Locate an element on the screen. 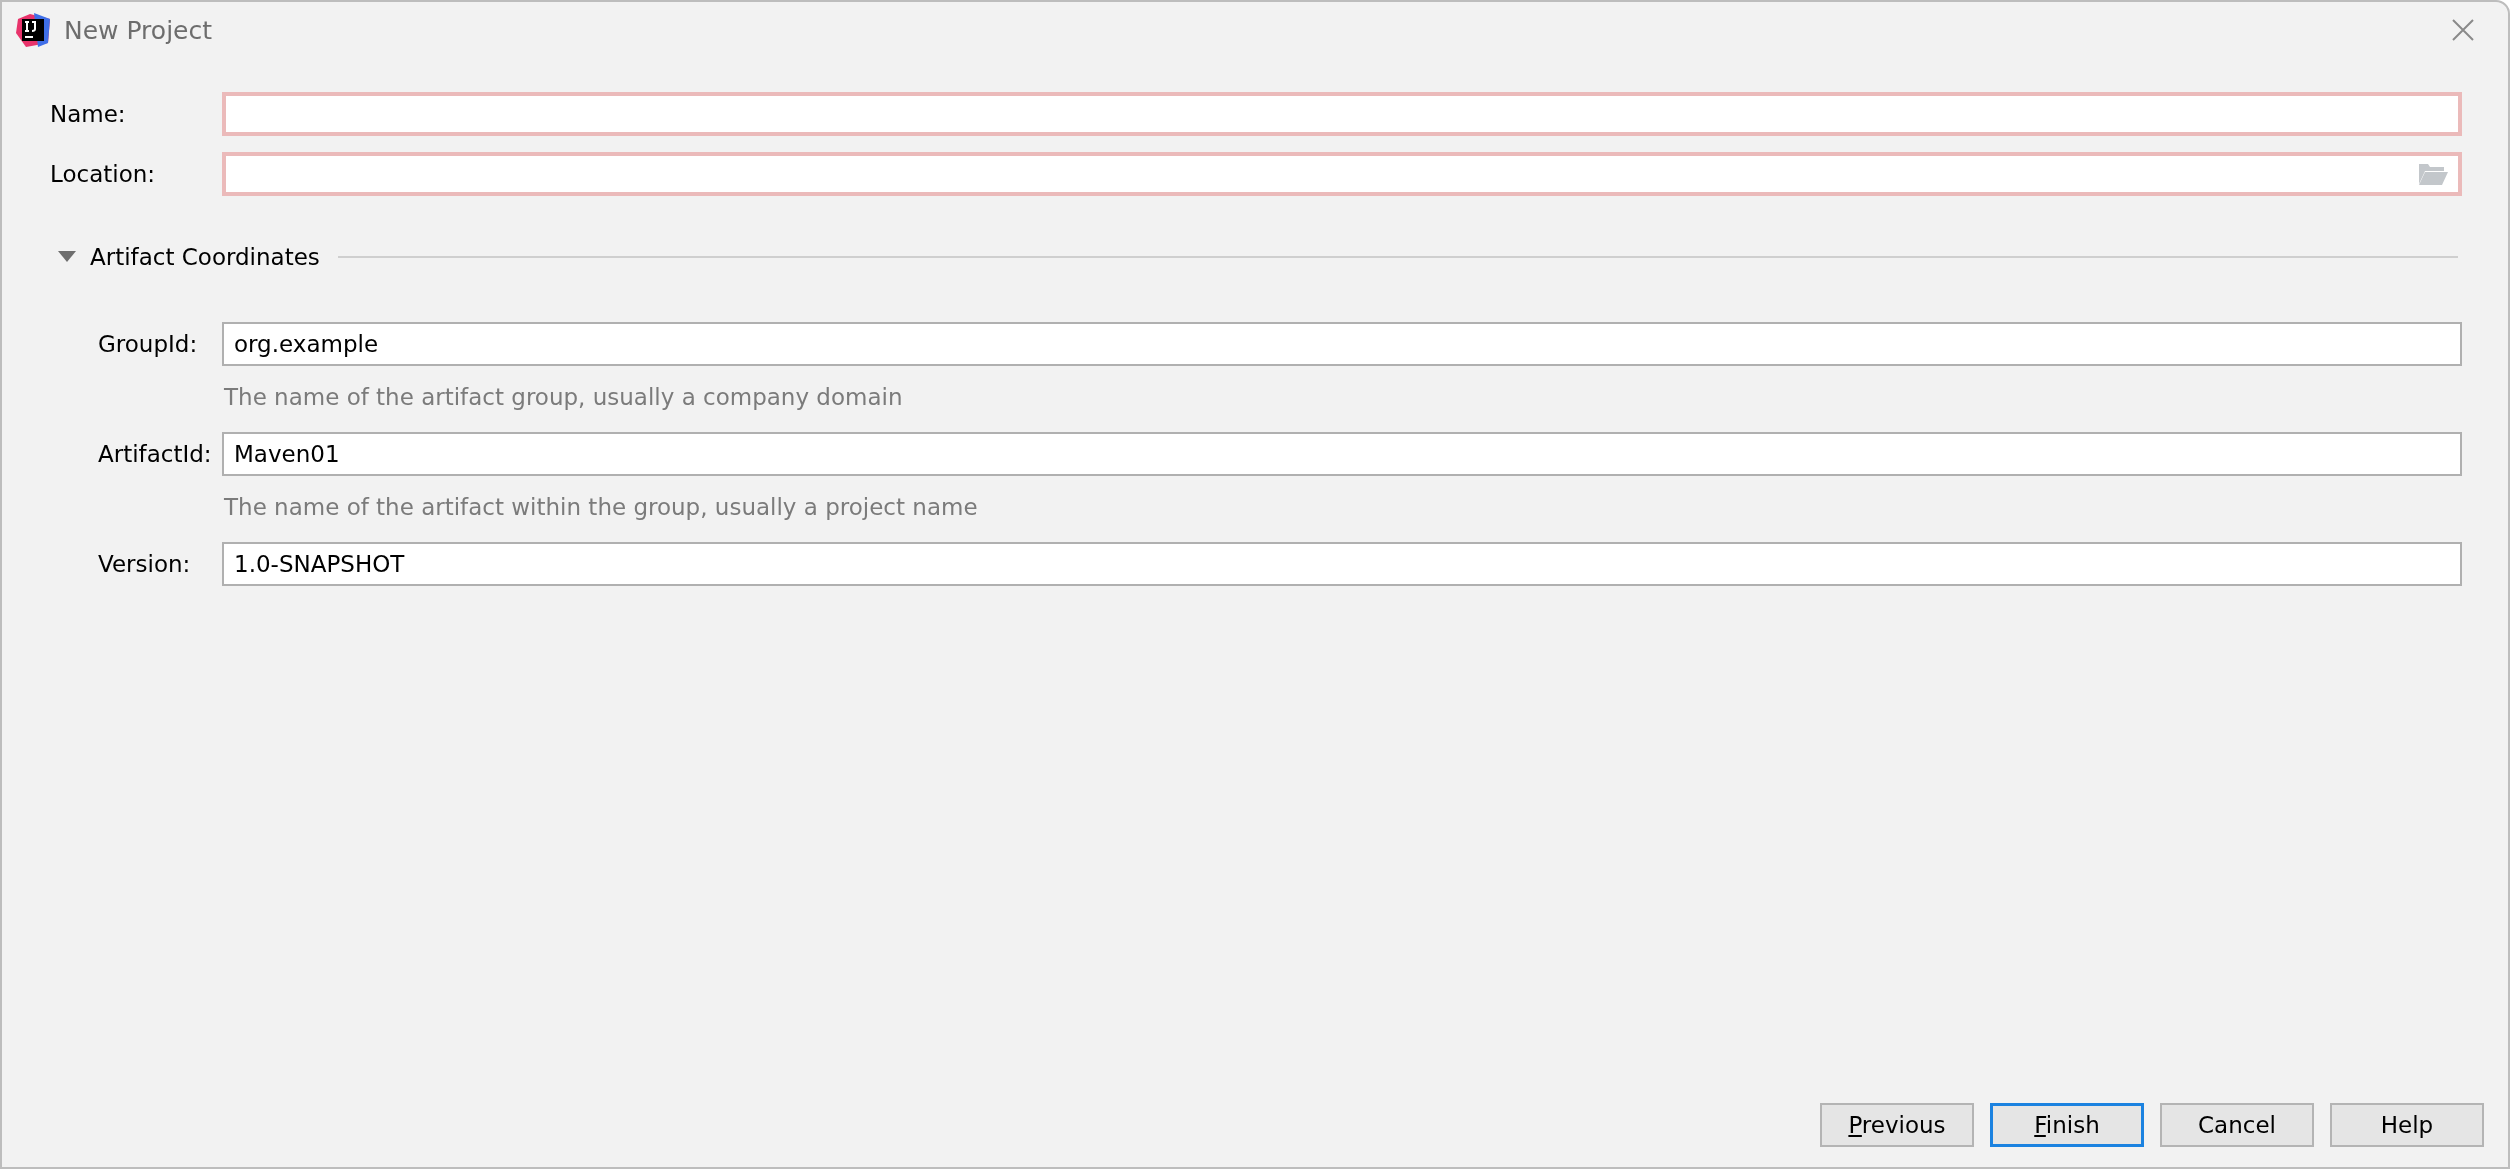 This screenshot has width=2510, height=1169. close-icon is located at coordinates (2463, 30).